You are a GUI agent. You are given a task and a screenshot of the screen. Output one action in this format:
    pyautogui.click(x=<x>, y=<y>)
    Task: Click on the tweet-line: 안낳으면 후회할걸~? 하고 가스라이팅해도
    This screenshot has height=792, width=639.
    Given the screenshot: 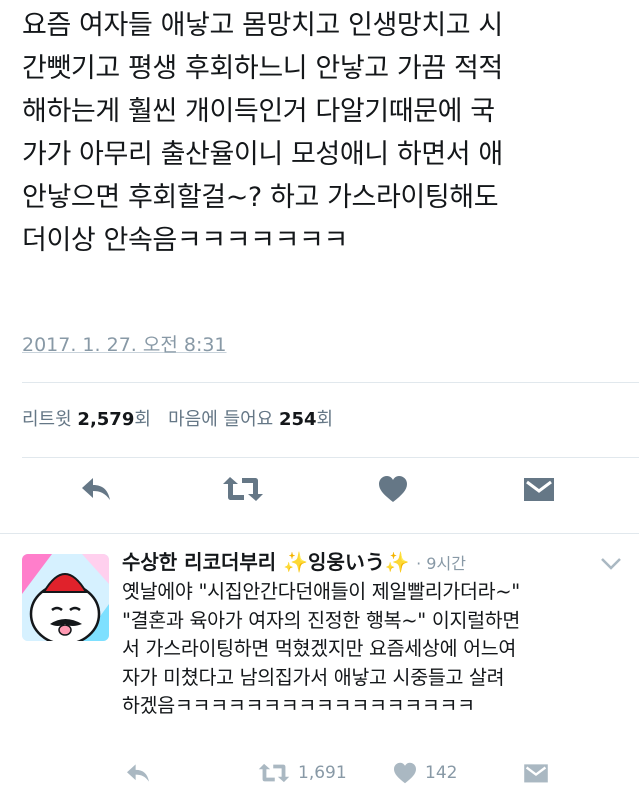 What is the action you would take?
    pyautogui.click(x=260, y=197)
    